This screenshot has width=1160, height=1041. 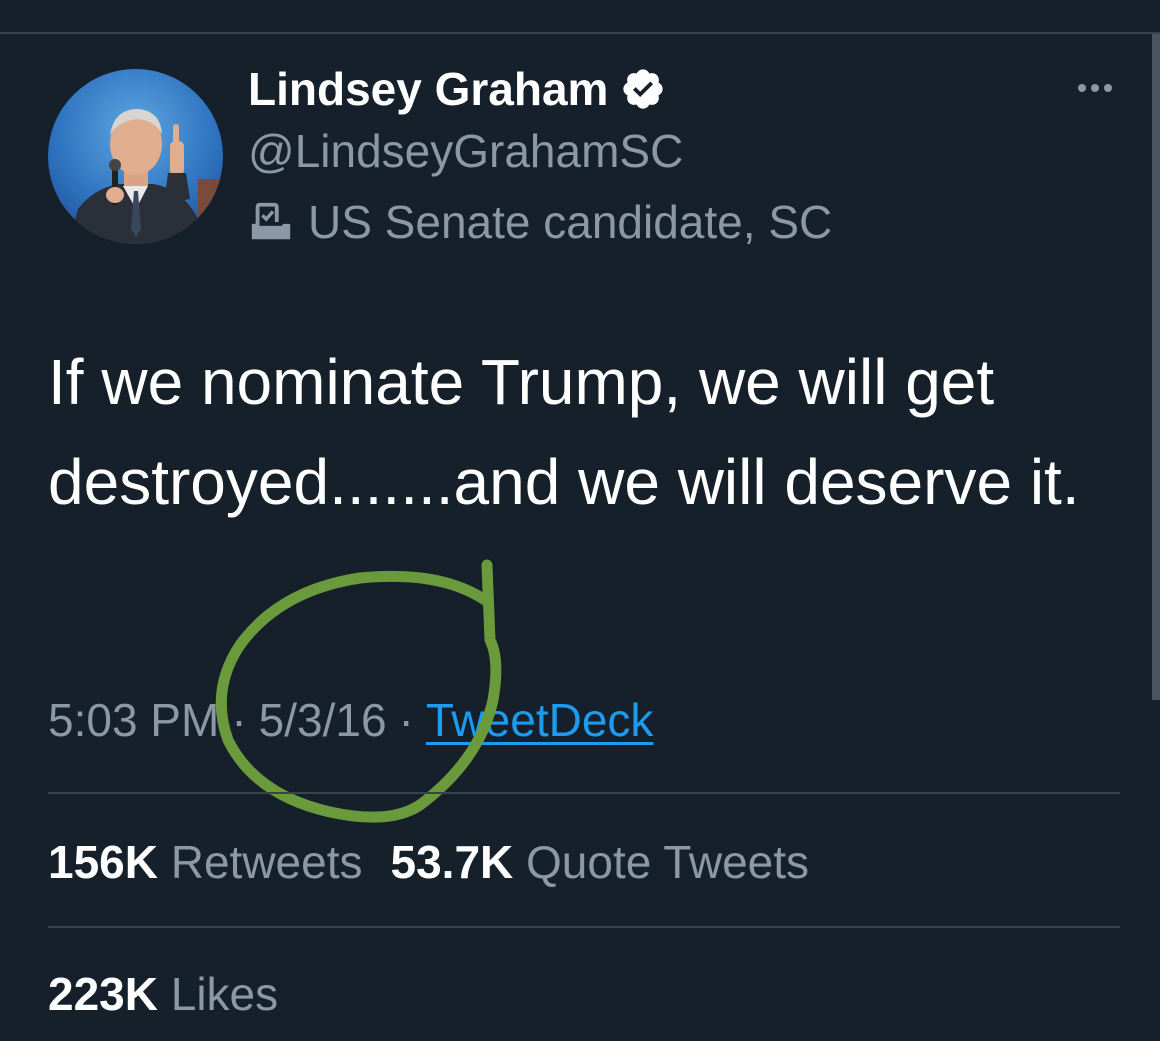 What do you see at coordinates (540, 720) in the screenshot?
I see `tweet-source-link: TweetDeck` at bounding box center [540, 720].